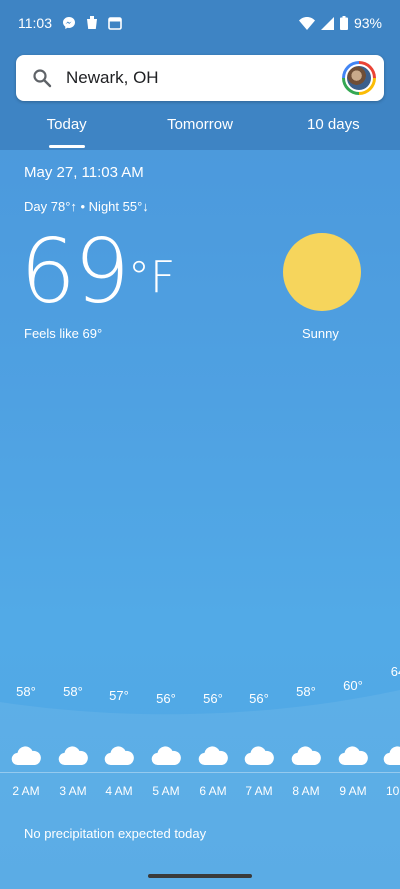 The image size is (400, 889). Describe the element at coordinates (343, 23) in the screenshot. I see `battery-icon` at that location.